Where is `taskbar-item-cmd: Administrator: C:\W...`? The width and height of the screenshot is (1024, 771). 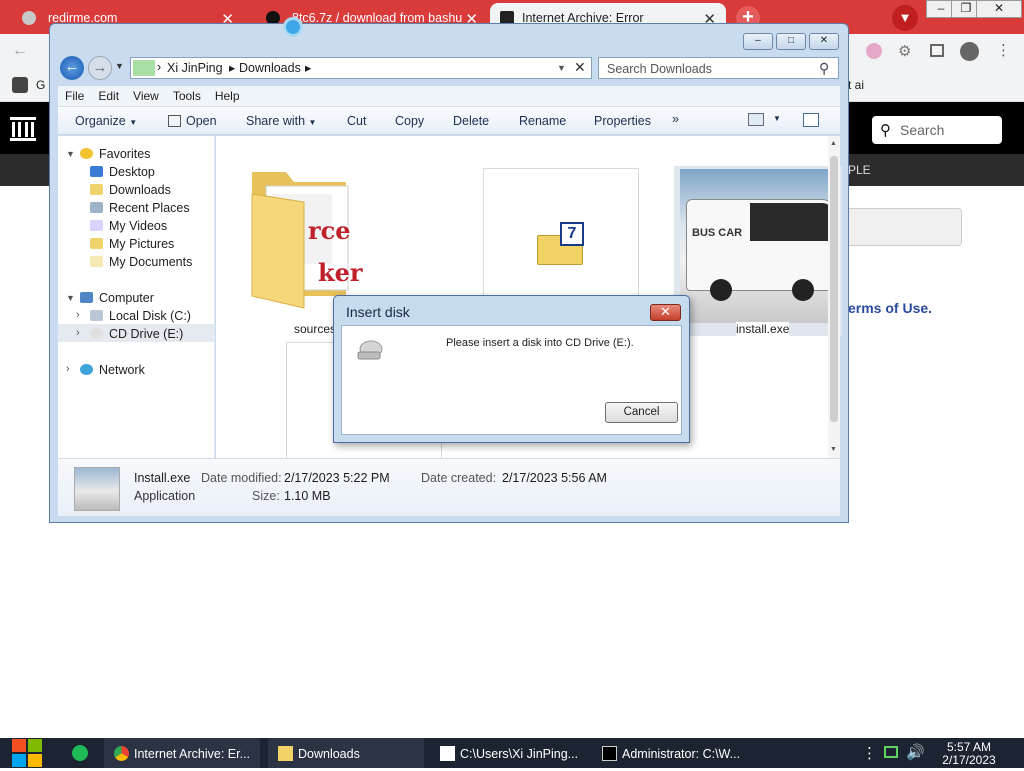
taskbar-item-cmd: Administrator: C:\W... is located at coordinates (672, 753).